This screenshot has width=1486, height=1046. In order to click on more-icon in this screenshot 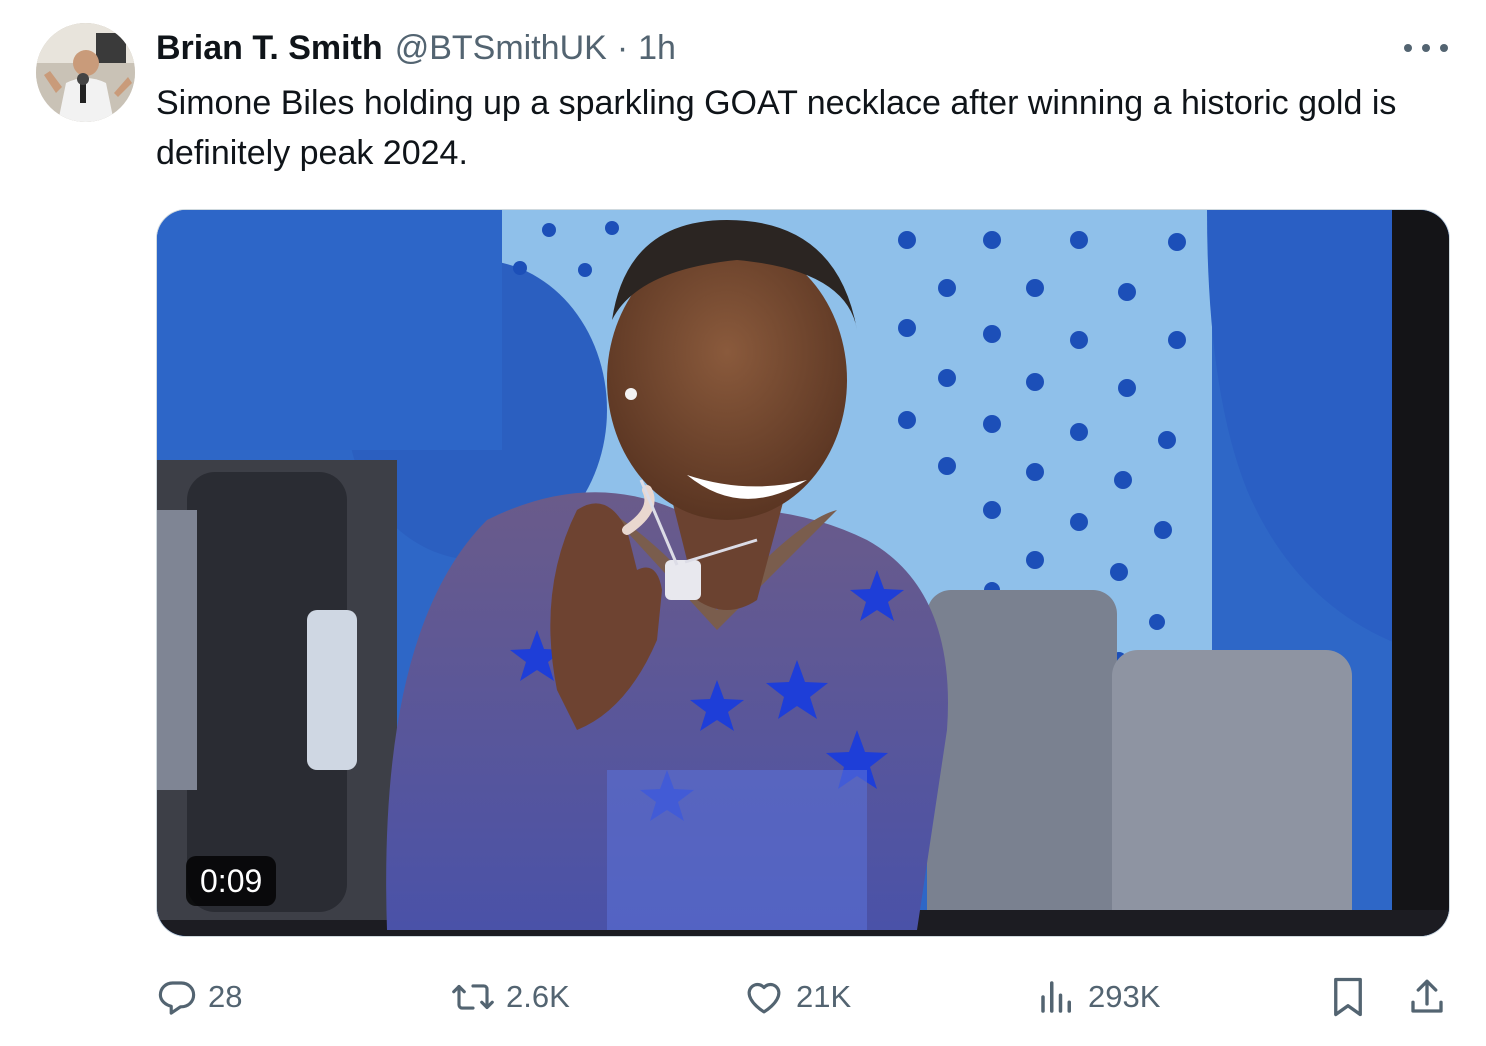, I will do `click(1426, 48)`.